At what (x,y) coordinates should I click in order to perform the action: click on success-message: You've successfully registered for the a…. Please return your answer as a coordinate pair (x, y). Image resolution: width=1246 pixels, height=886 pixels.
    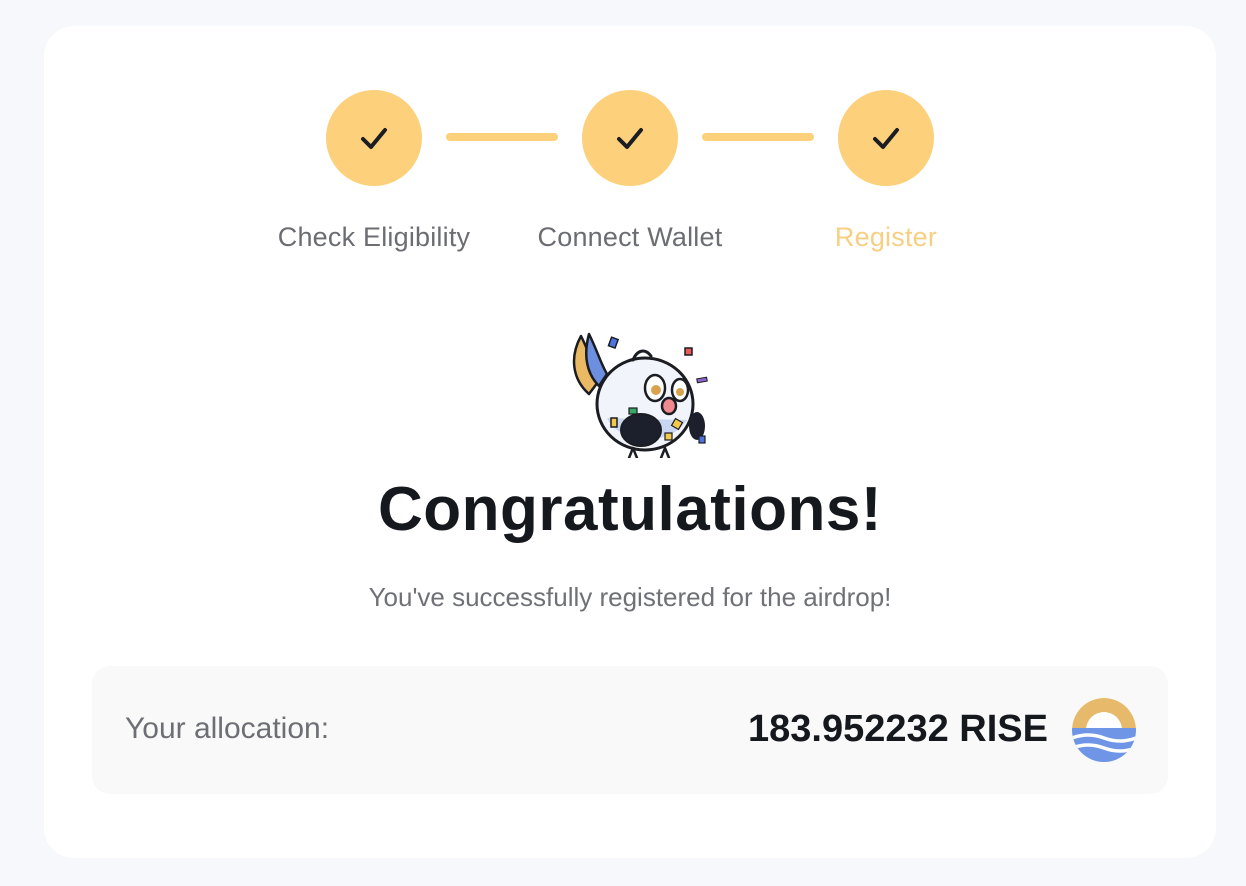
    Looking at the image, I should click on (630, 597).